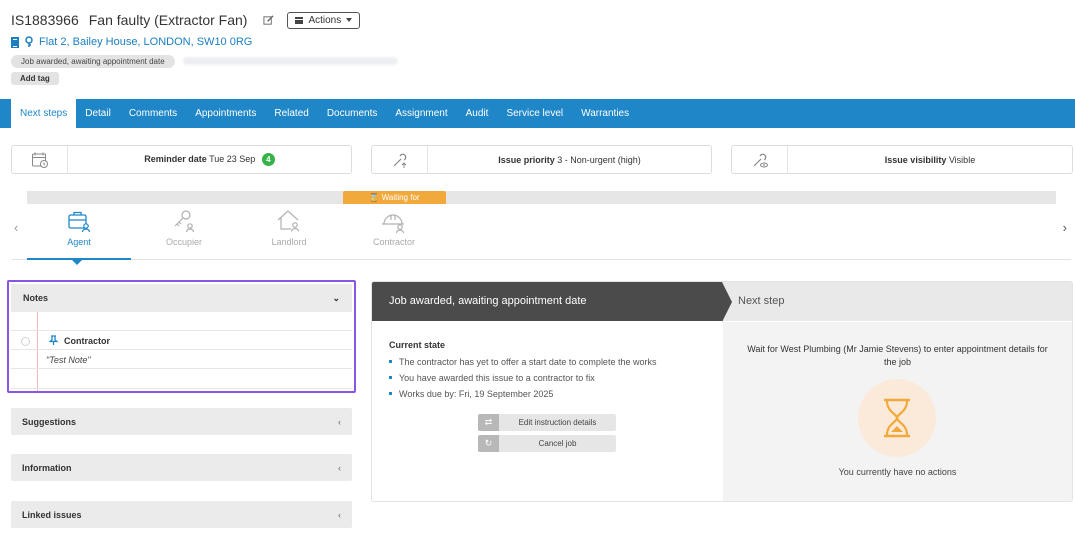 The image size is (1075, 541). I want to click on step-occupier-label: Occupier, so click(183, 242).